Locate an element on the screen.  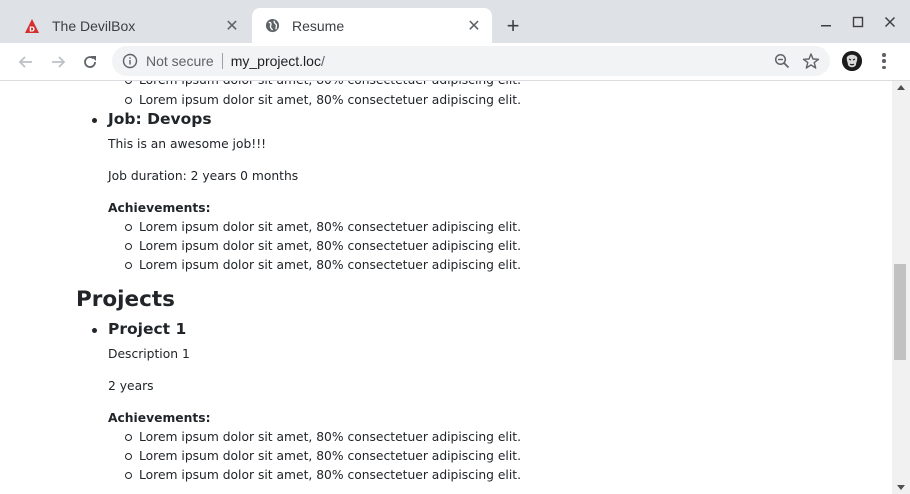
info-icon is located at coordinates (130, 61).